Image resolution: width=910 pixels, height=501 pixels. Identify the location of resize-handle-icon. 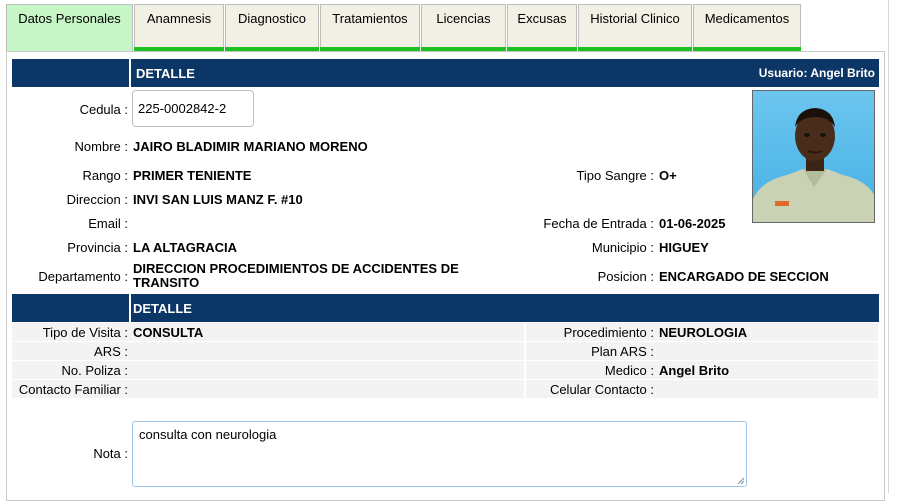
(740, 480).